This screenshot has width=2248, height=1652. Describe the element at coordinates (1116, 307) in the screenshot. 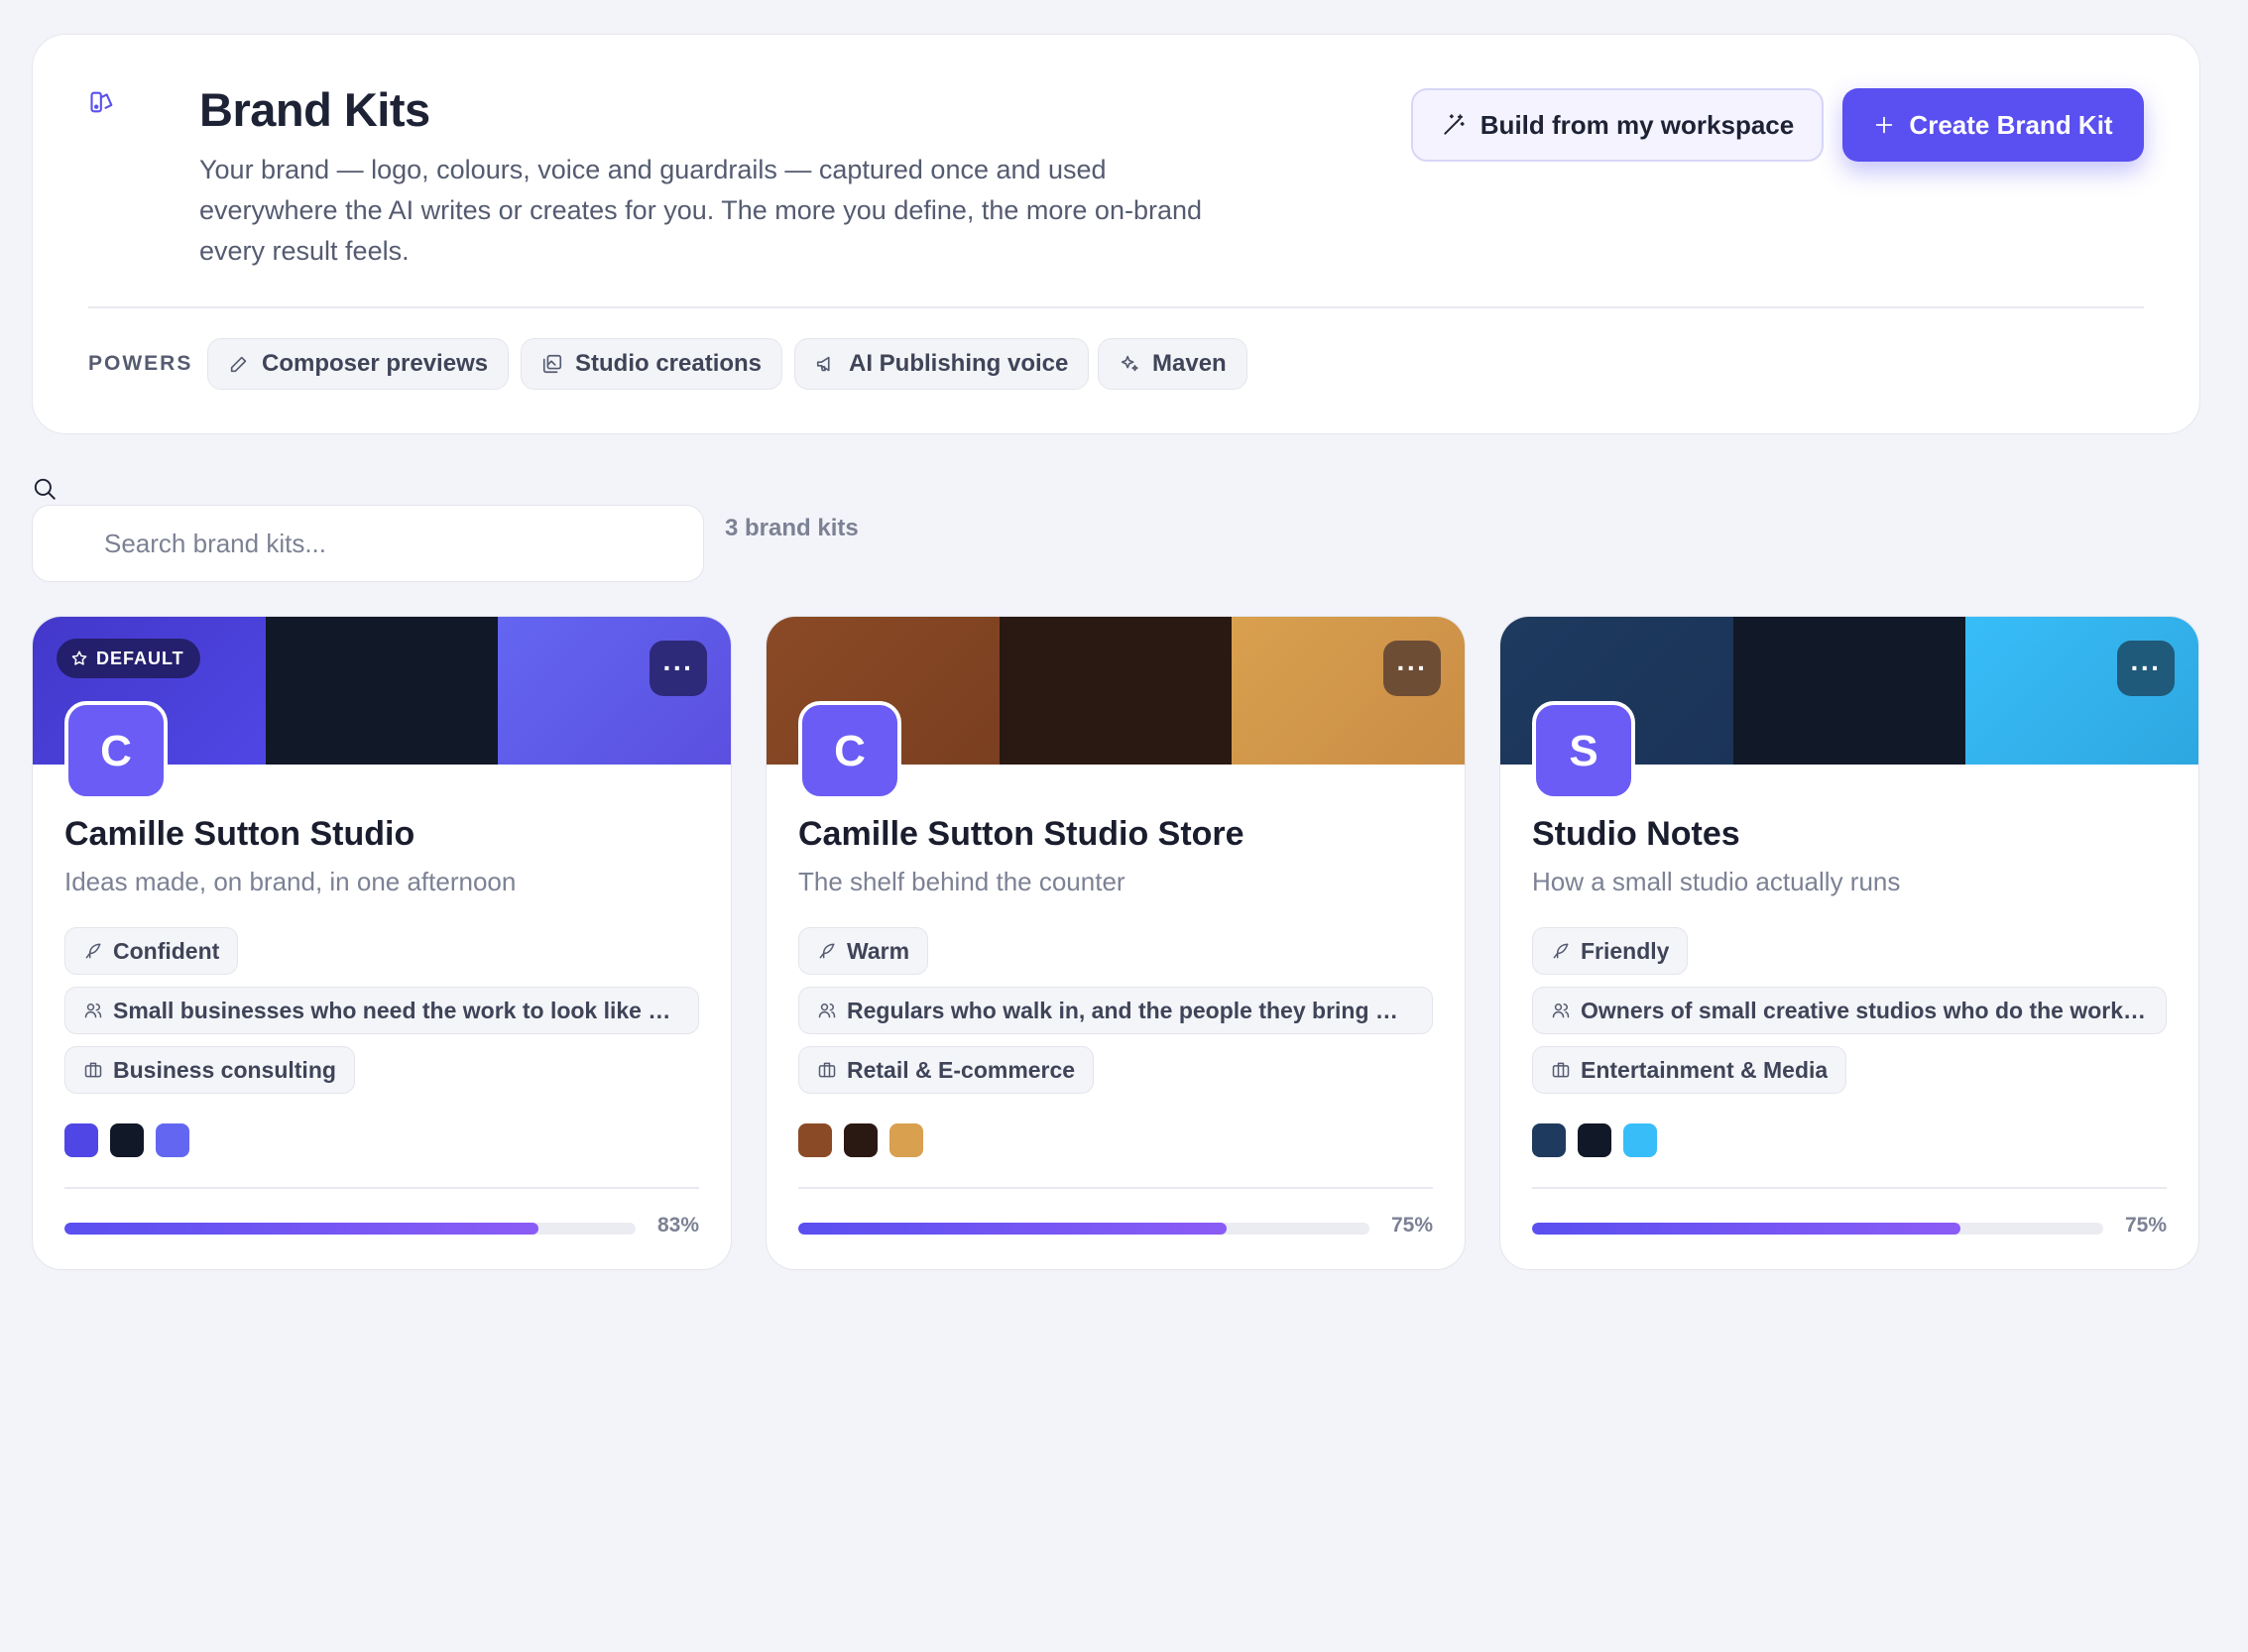

I see `header-divider` at that location.